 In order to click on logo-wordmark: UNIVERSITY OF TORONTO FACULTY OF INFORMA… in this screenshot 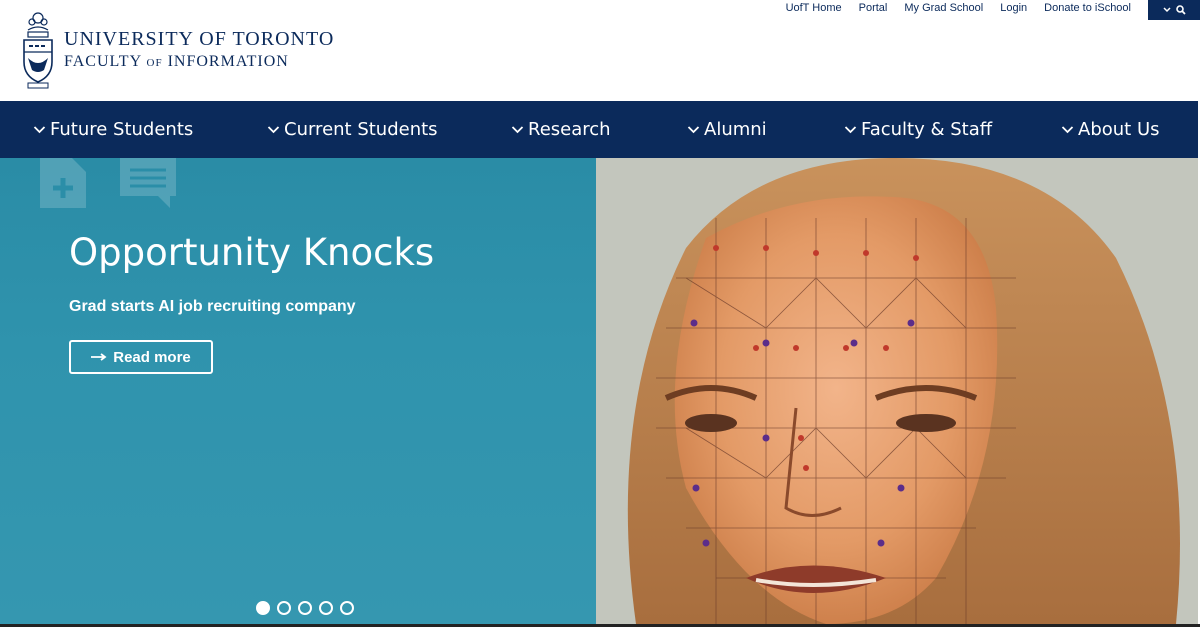, I will do `click(199, 50)`.